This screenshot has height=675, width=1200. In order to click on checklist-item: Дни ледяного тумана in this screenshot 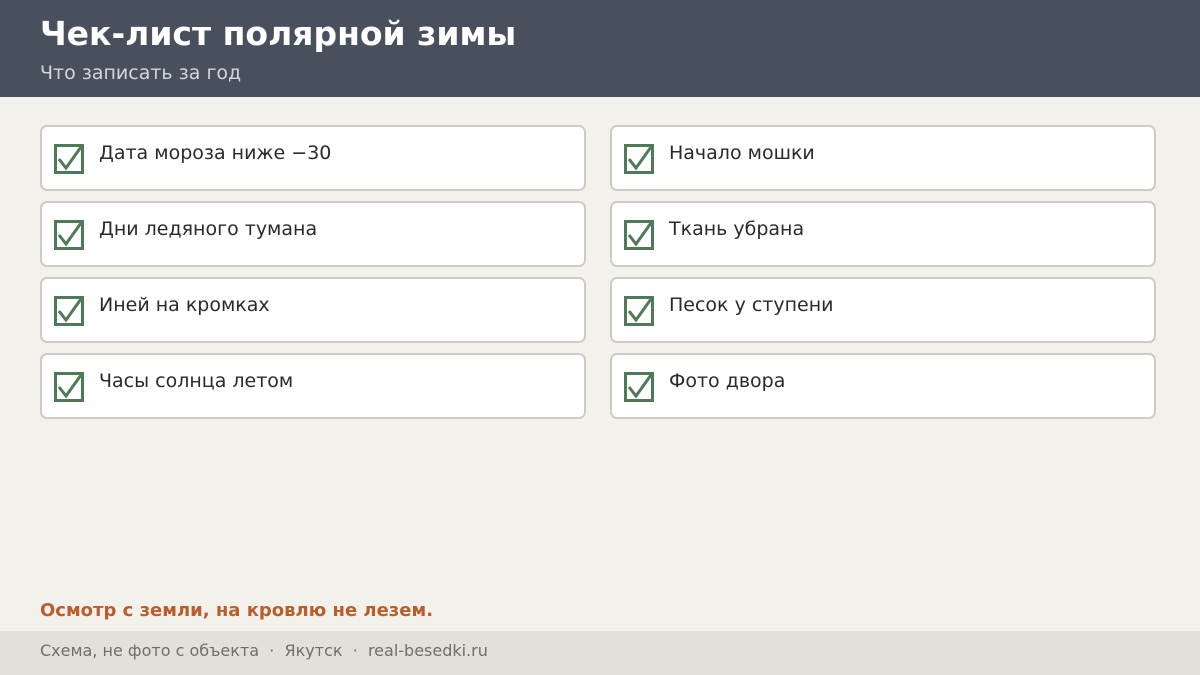, I will do `click(313, 234)`.